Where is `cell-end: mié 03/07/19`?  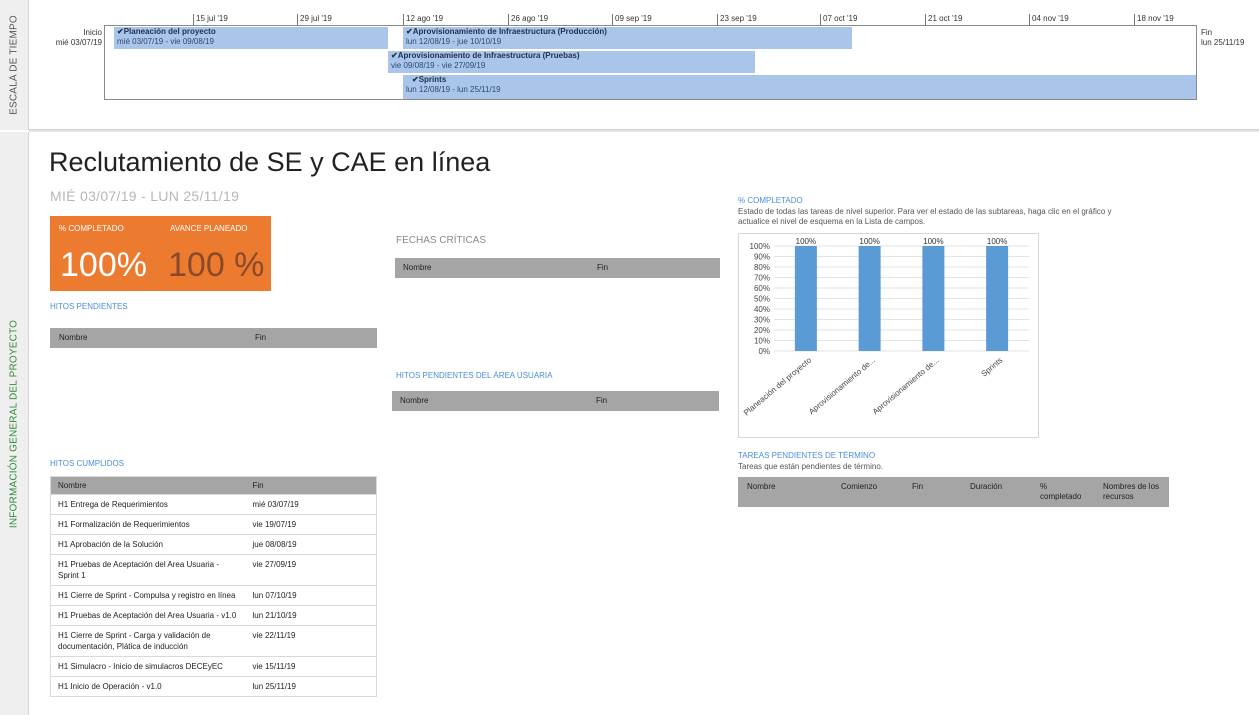 cell-end: mié 03/07/19 is located at coordinates (311, 504).